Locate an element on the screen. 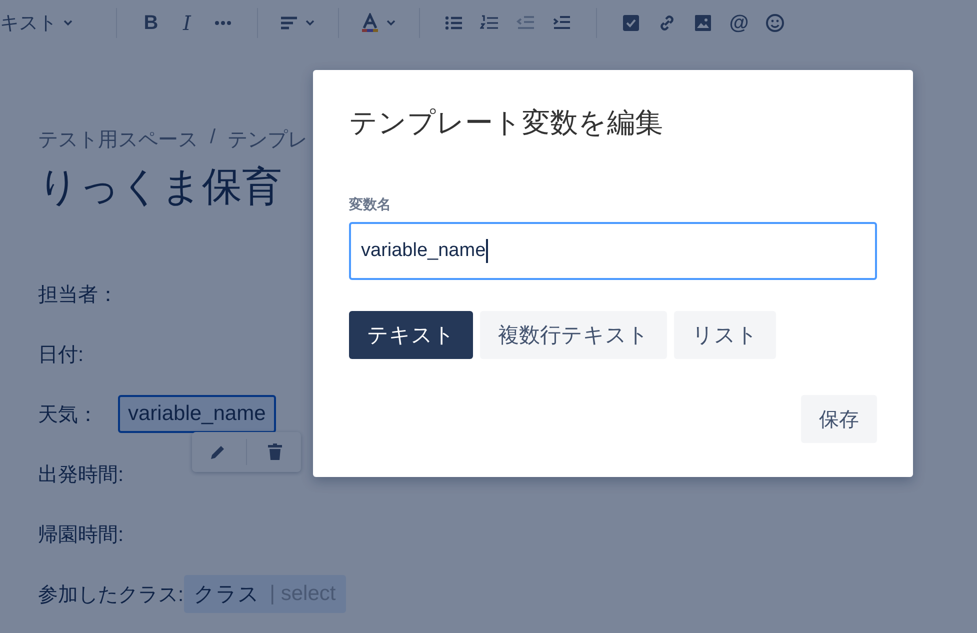 The width and height of the screenshot is (977, 633). field-label: 出発時間: is located at coordinates (81, 475).